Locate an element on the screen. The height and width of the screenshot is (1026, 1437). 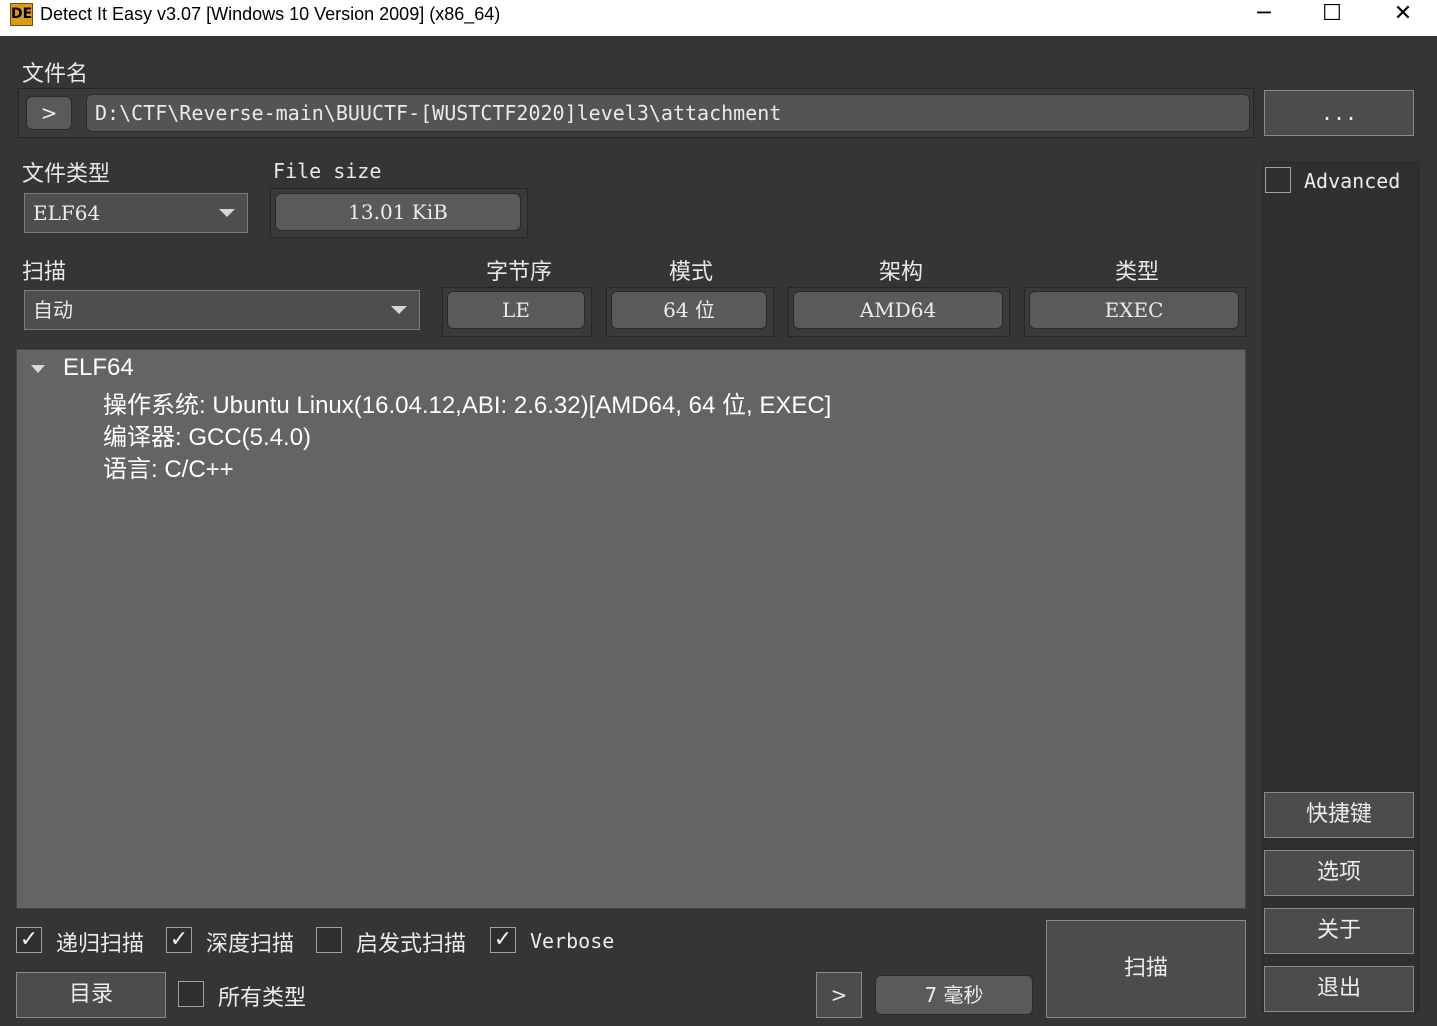
close-button: ✕ is located at coordinates (1403, 15).